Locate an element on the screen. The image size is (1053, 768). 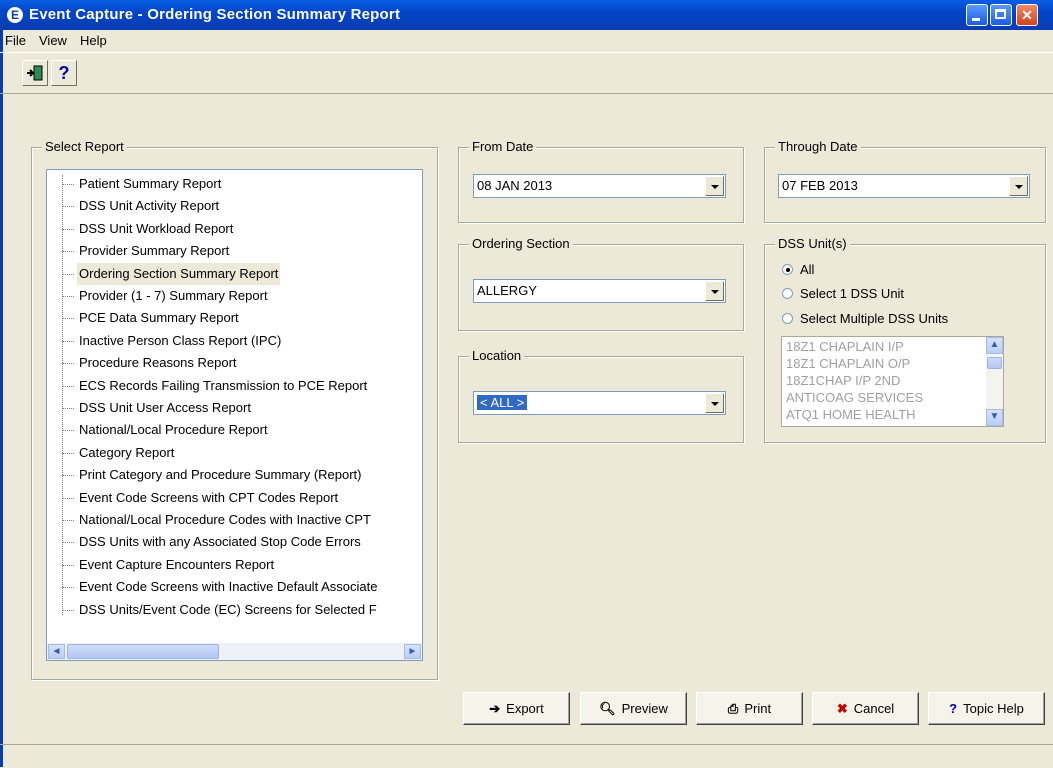
maximize-button is located at coordinates (1001, 15).